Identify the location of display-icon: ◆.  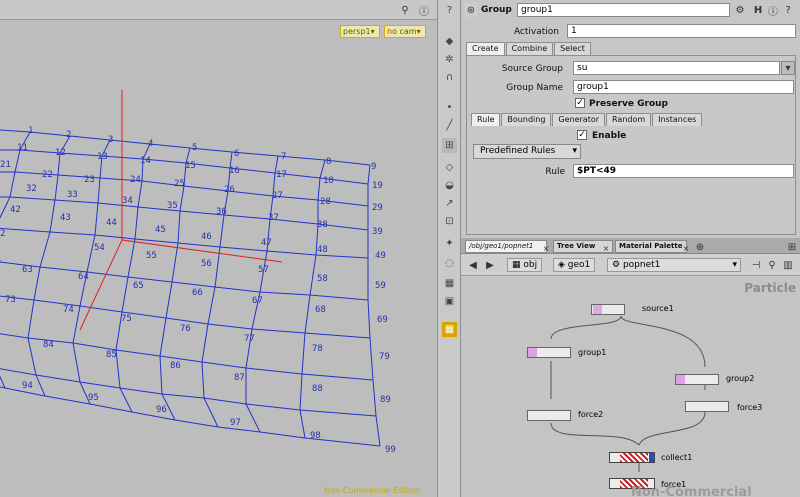
(449, 41).